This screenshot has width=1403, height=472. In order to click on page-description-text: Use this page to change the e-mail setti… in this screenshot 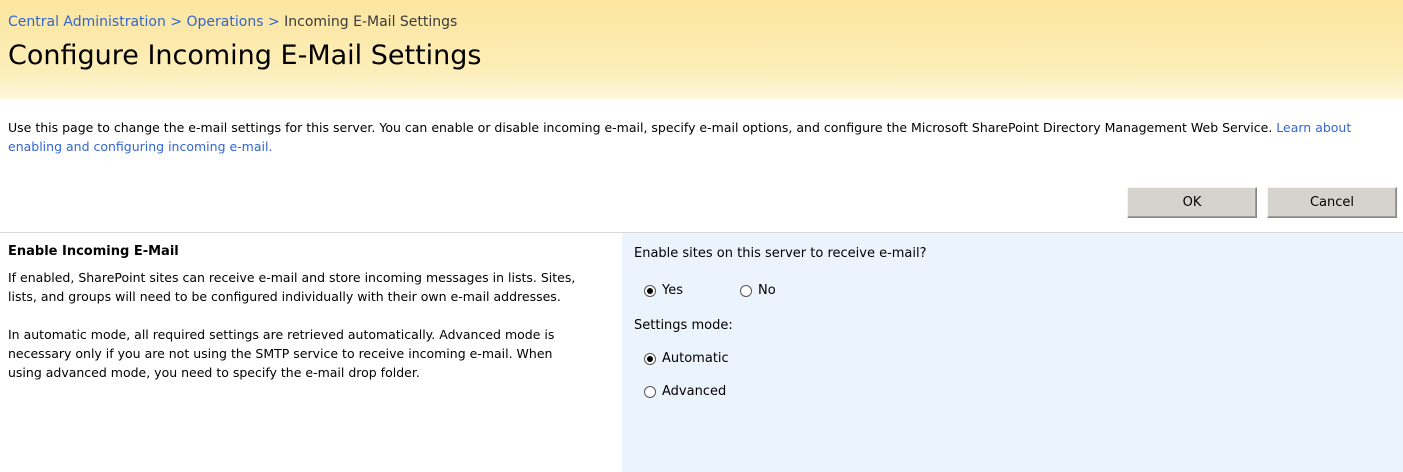, I will do `click(640, 127)`.